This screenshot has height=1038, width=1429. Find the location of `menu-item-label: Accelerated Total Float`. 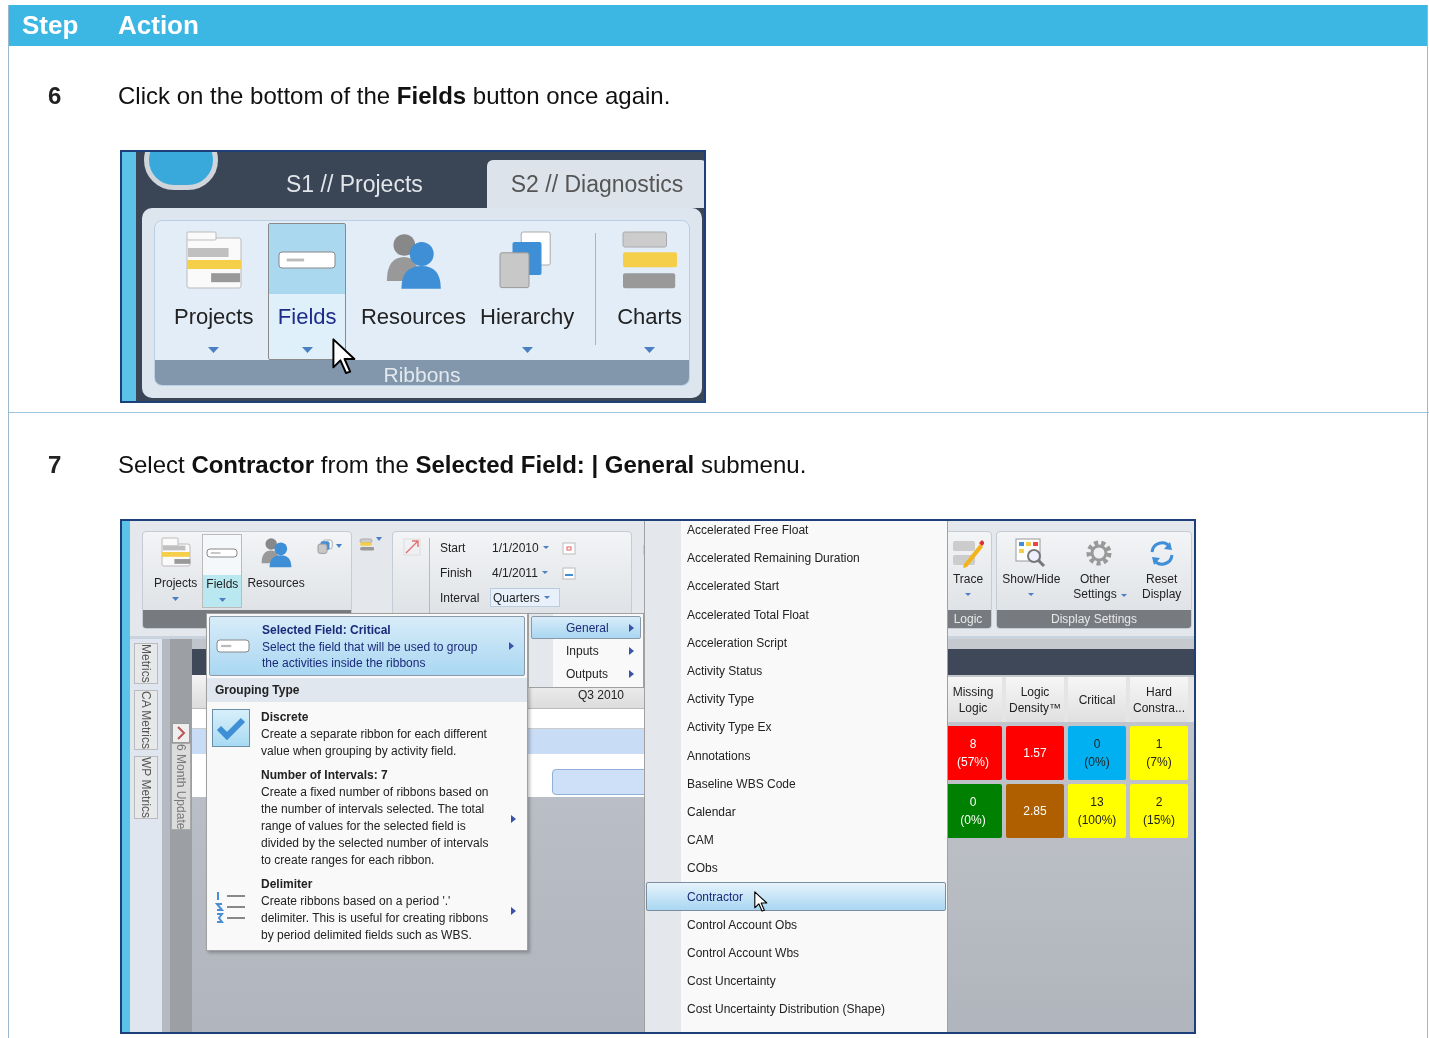

menu-item-label: Accelerated Total Float is located at coordinates (748, 615).